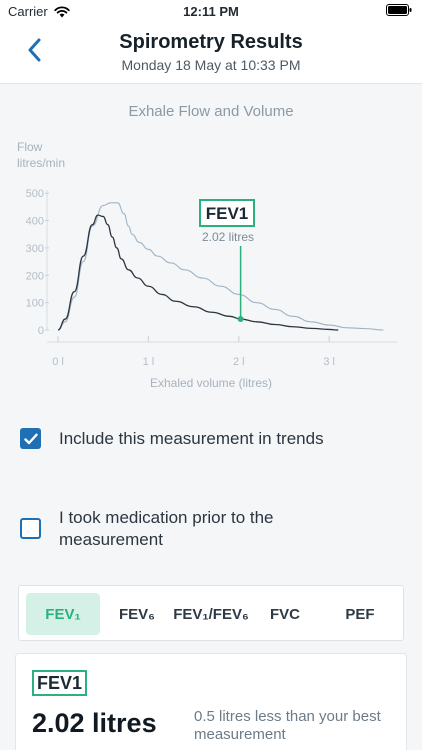 The width and height of the screenshot is (422, 750). I want to click on fev1-marker-value: 2.02 litres, so click(228, 237).